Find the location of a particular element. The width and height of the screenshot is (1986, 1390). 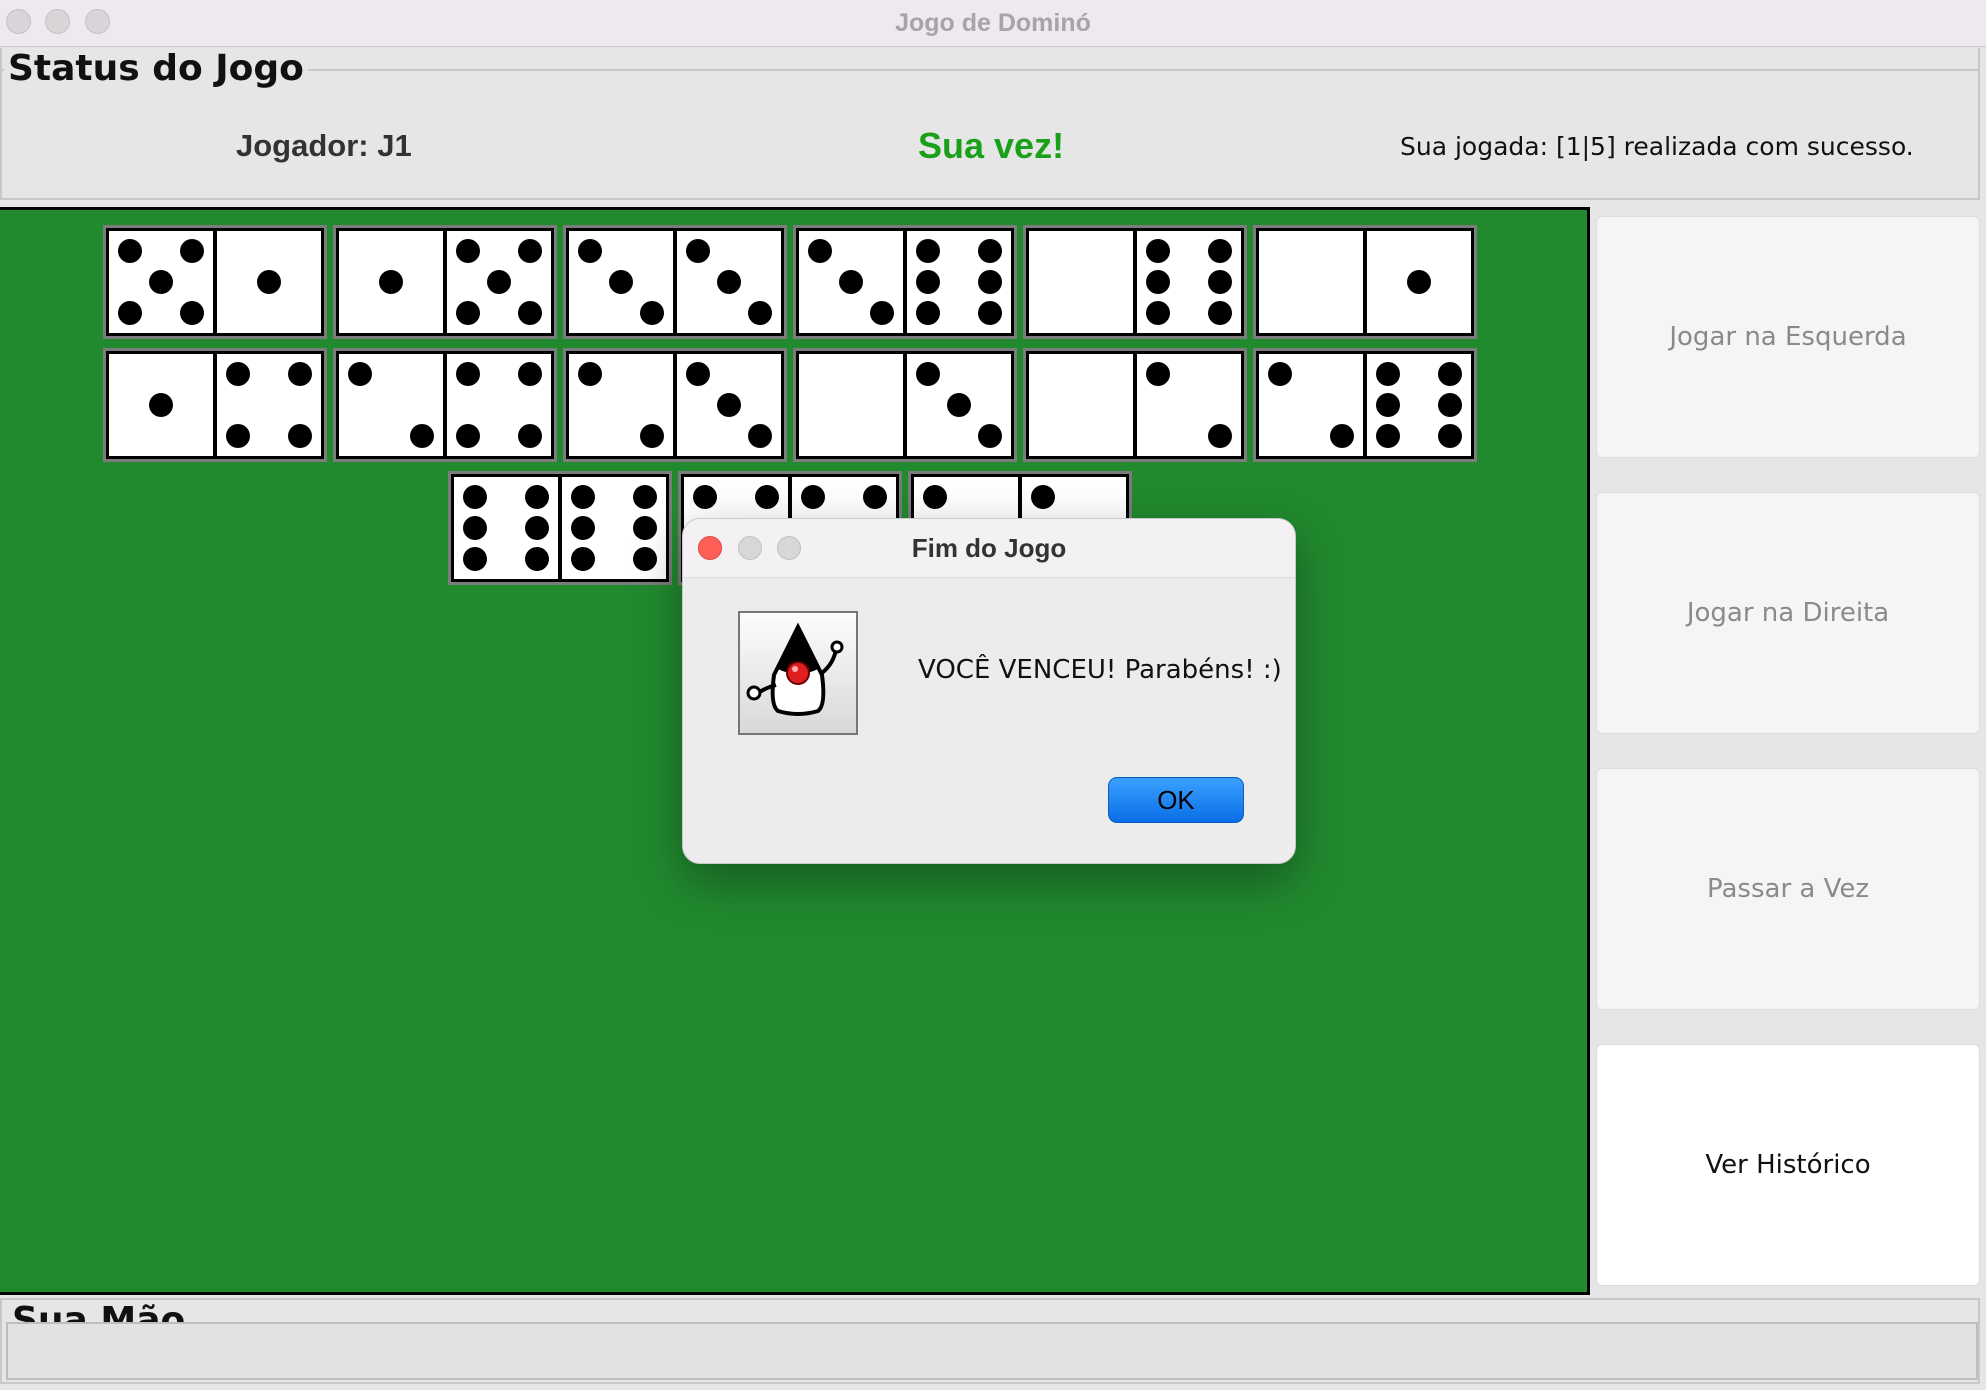

current-player-label: Jogador: J1 is located at coordinates (324, 145).